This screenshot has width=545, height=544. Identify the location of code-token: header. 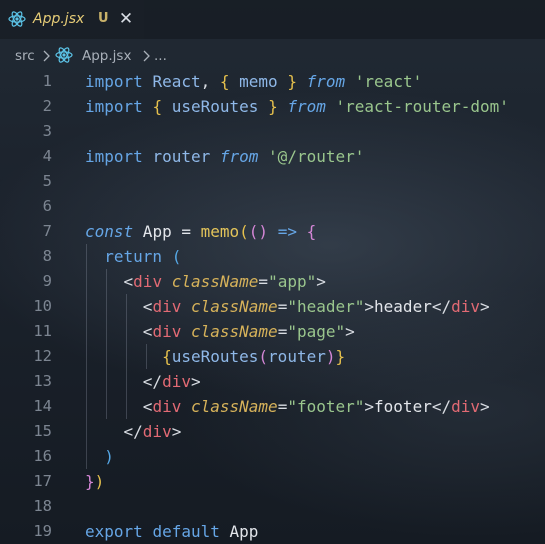
(403, 306).